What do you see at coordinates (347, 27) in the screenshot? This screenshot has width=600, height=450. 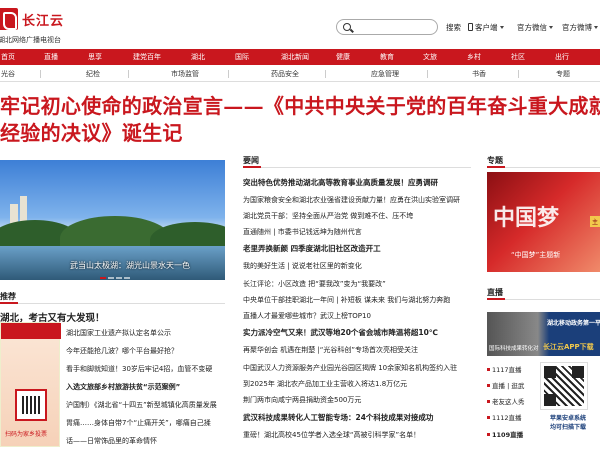 I see `search-icon` at bounding box center [347, 27].